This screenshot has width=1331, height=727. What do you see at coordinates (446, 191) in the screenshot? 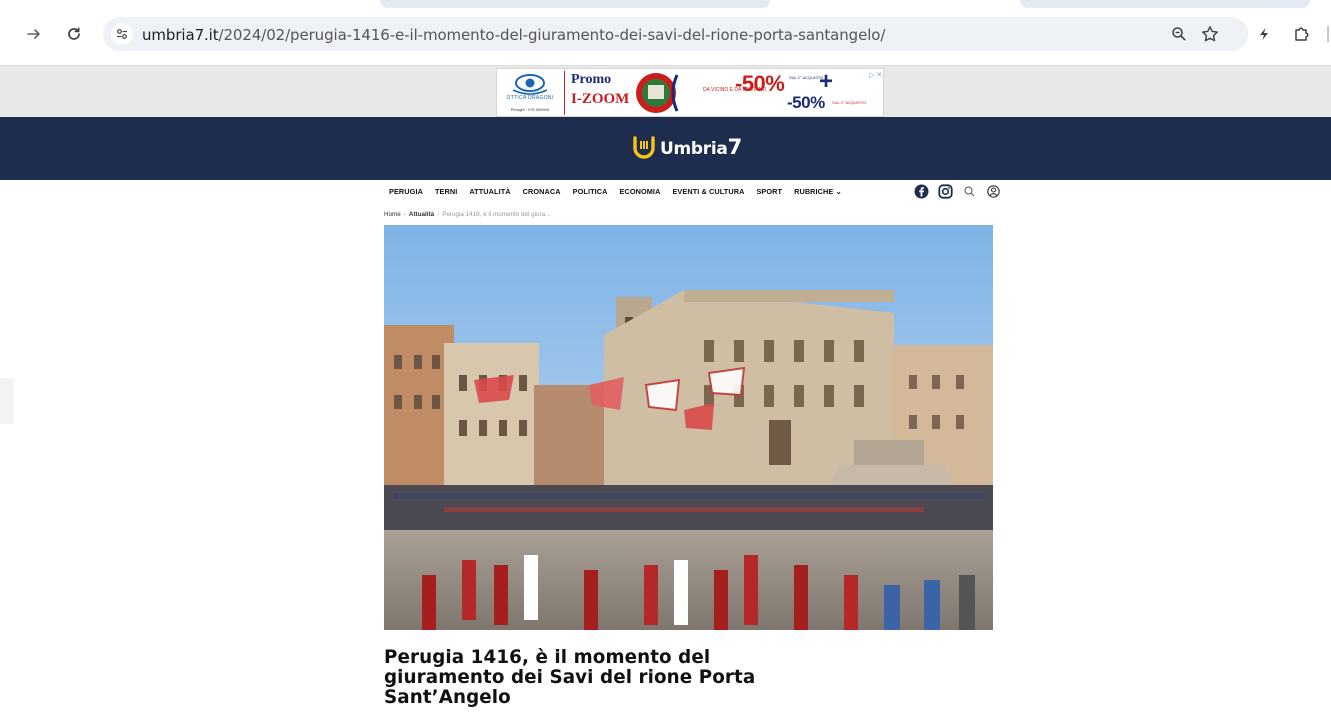
I see `nav-item-terni: TERNI` at bounding box center [446, 191].